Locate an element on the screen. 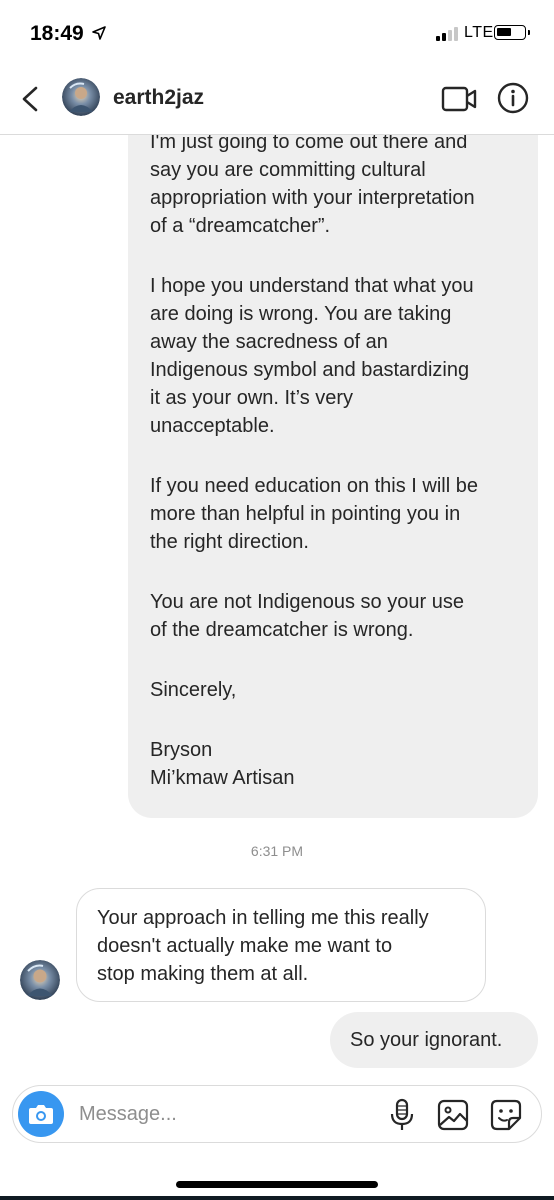 This screenshot has height=1200, width=554. chevron-left-icon is located at coordinates (30, 99).